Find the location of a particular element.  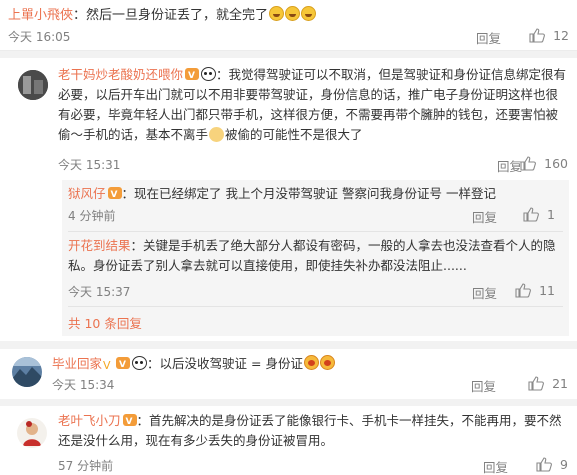

subreply-2-reply-button: 回复 is located at coordinates (484, 292).